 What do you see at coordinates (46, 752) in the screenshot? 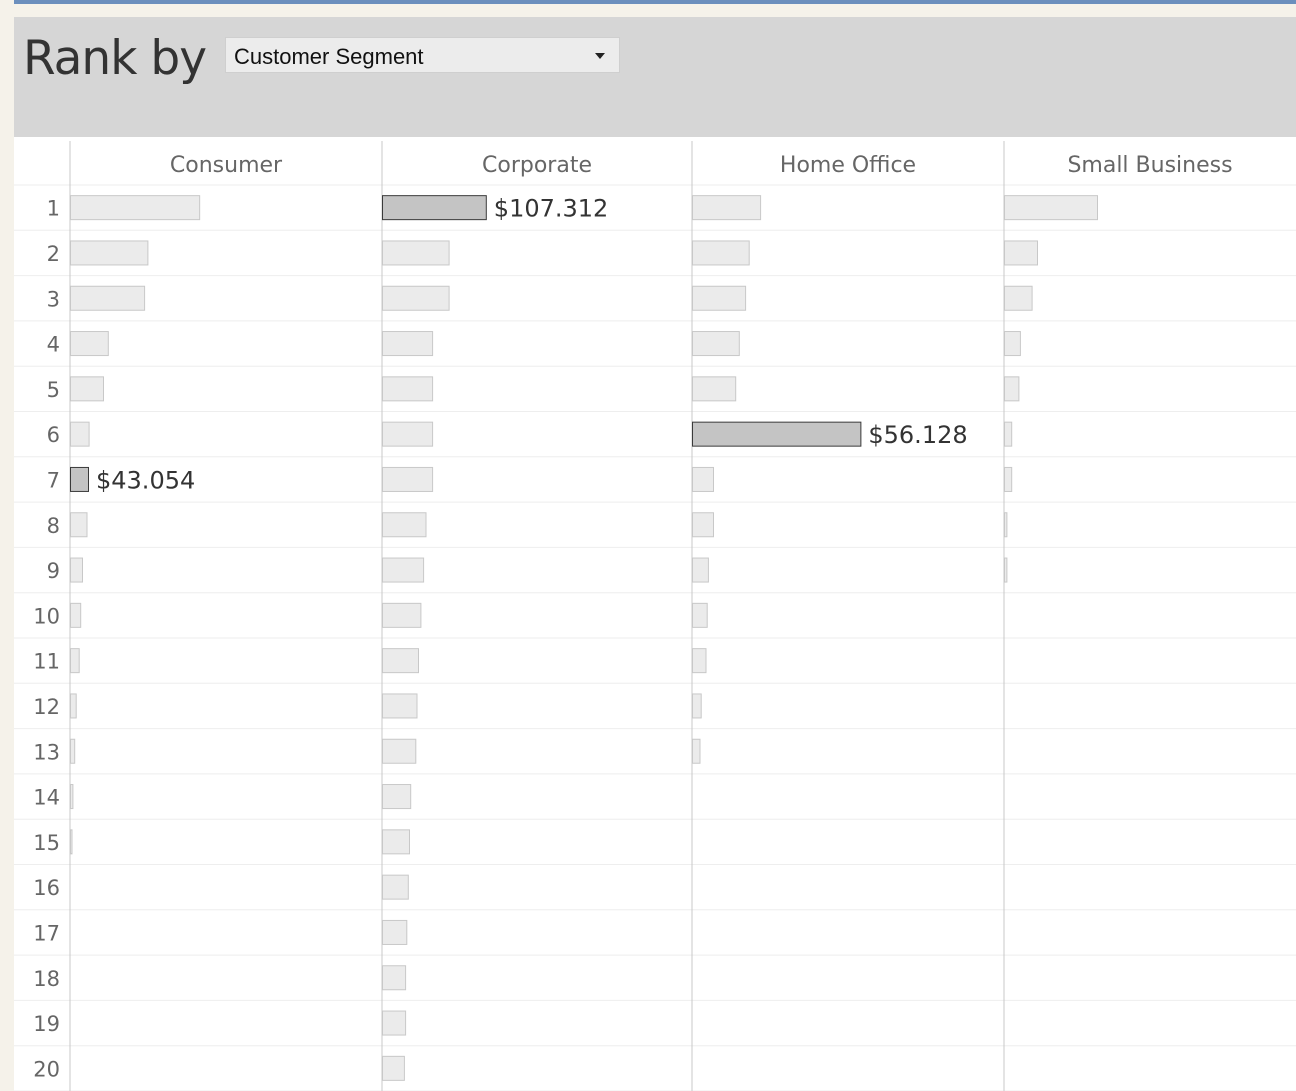
I see `rank-label: 13` at bounding box center [46, 752].